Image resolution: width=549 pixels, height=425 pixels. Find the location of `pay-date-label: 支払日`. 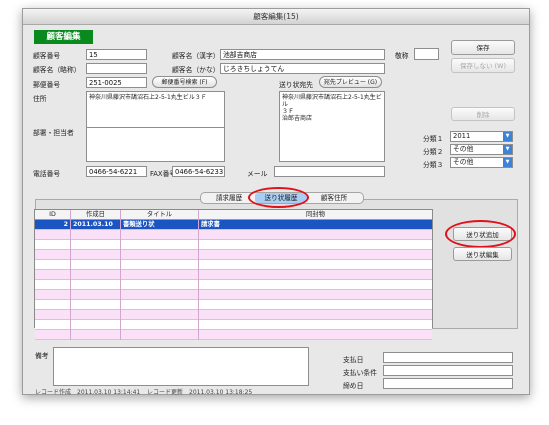

pay-date-label: 支払日 is located at coordinates (353, 360).